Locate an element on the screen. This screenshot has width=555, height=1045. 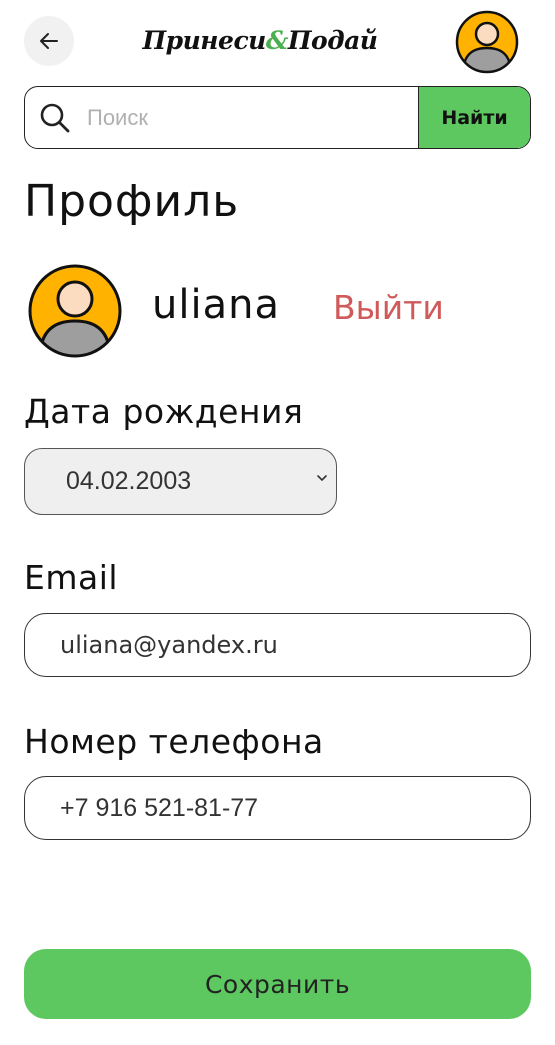
logout-link: Выйти is located at coordinates (388, 307).